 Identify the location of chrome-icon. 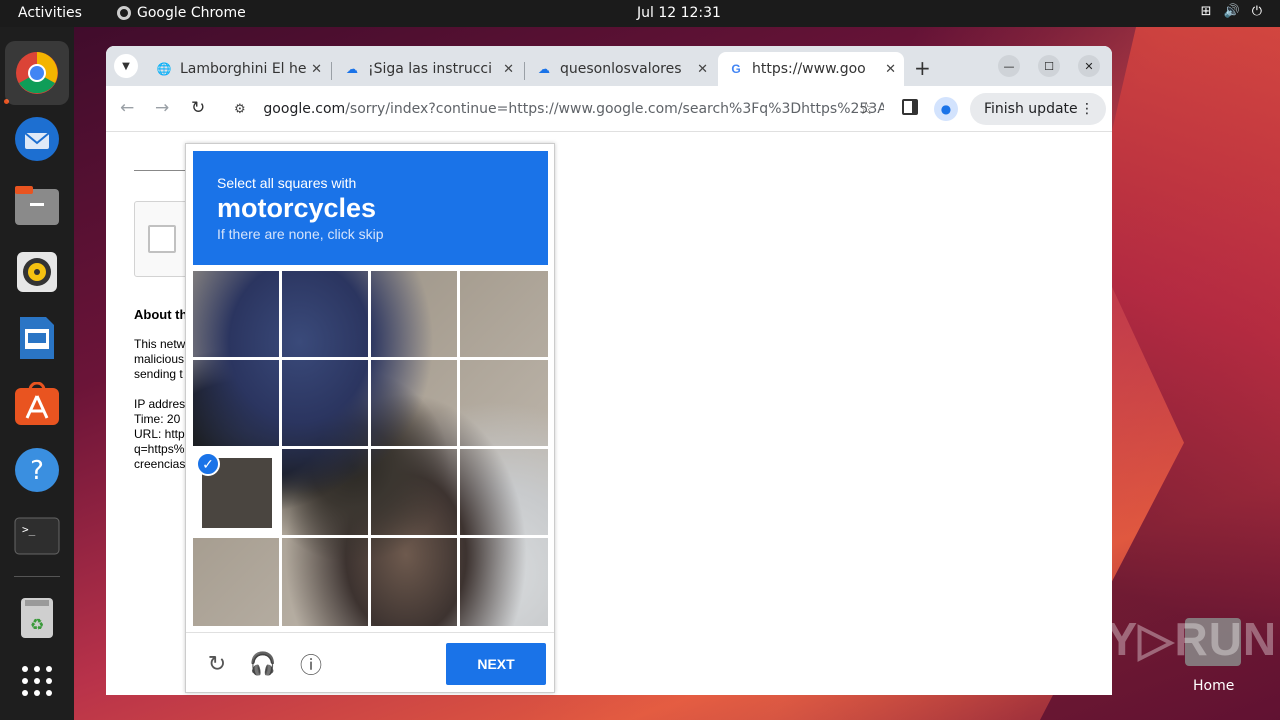
(37, 73).